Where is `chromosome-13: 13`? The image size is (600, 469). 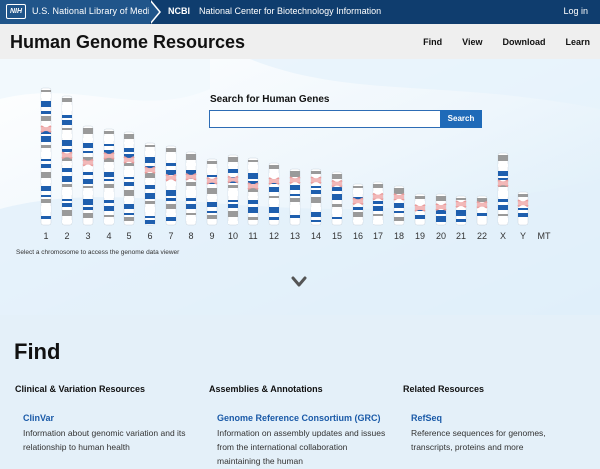
chromosome-13: 13 is located at coordinates (295, 204).